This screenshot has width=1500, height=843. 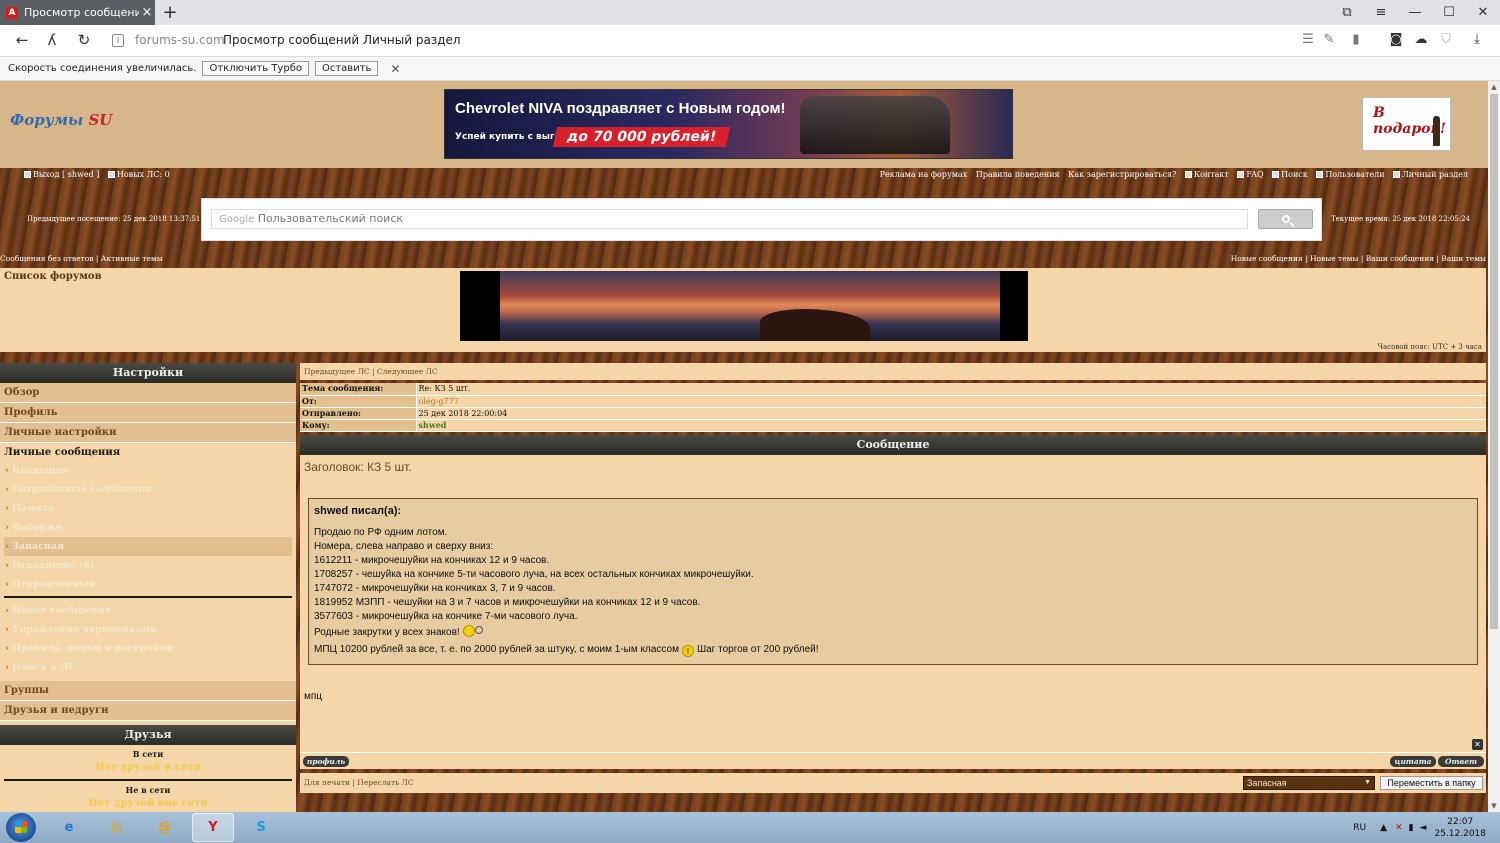 I want to click on skype-taskbar-icon: S, so click(x=261, y=827).